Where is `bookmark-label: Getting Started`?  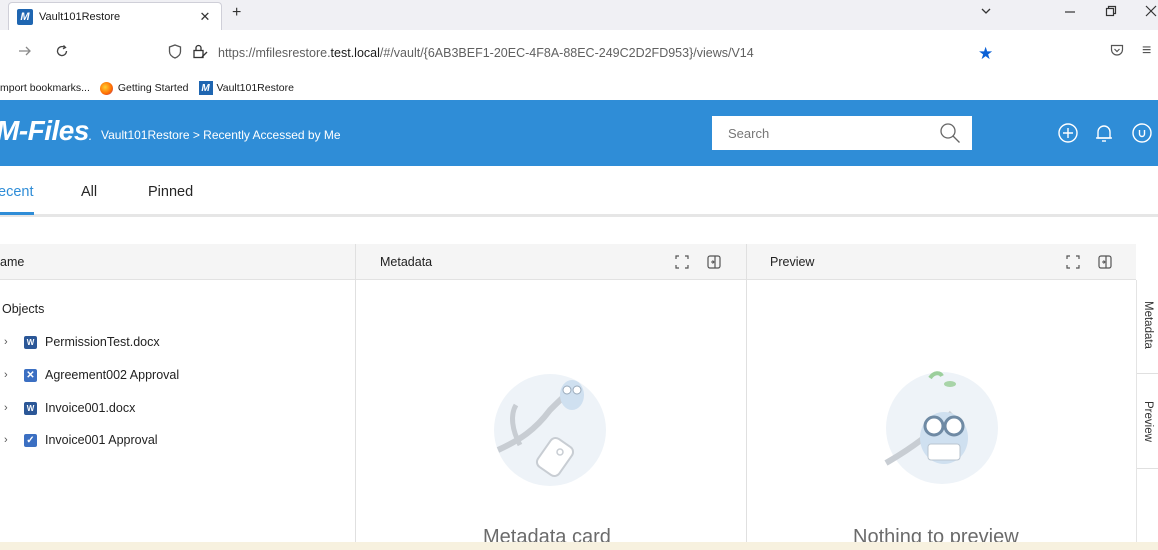 bookmark-label: Getting Started is located at coordinates (153, 88).